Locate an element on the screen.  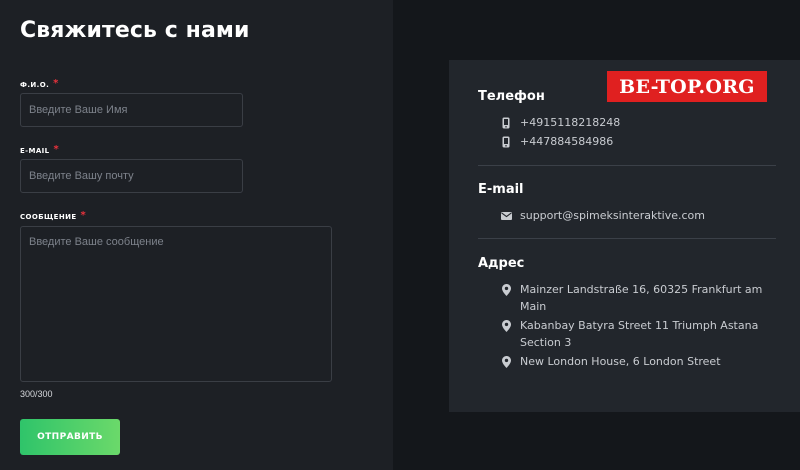
name-label: Ф.И.О. * is located at coordinates (39, 84).